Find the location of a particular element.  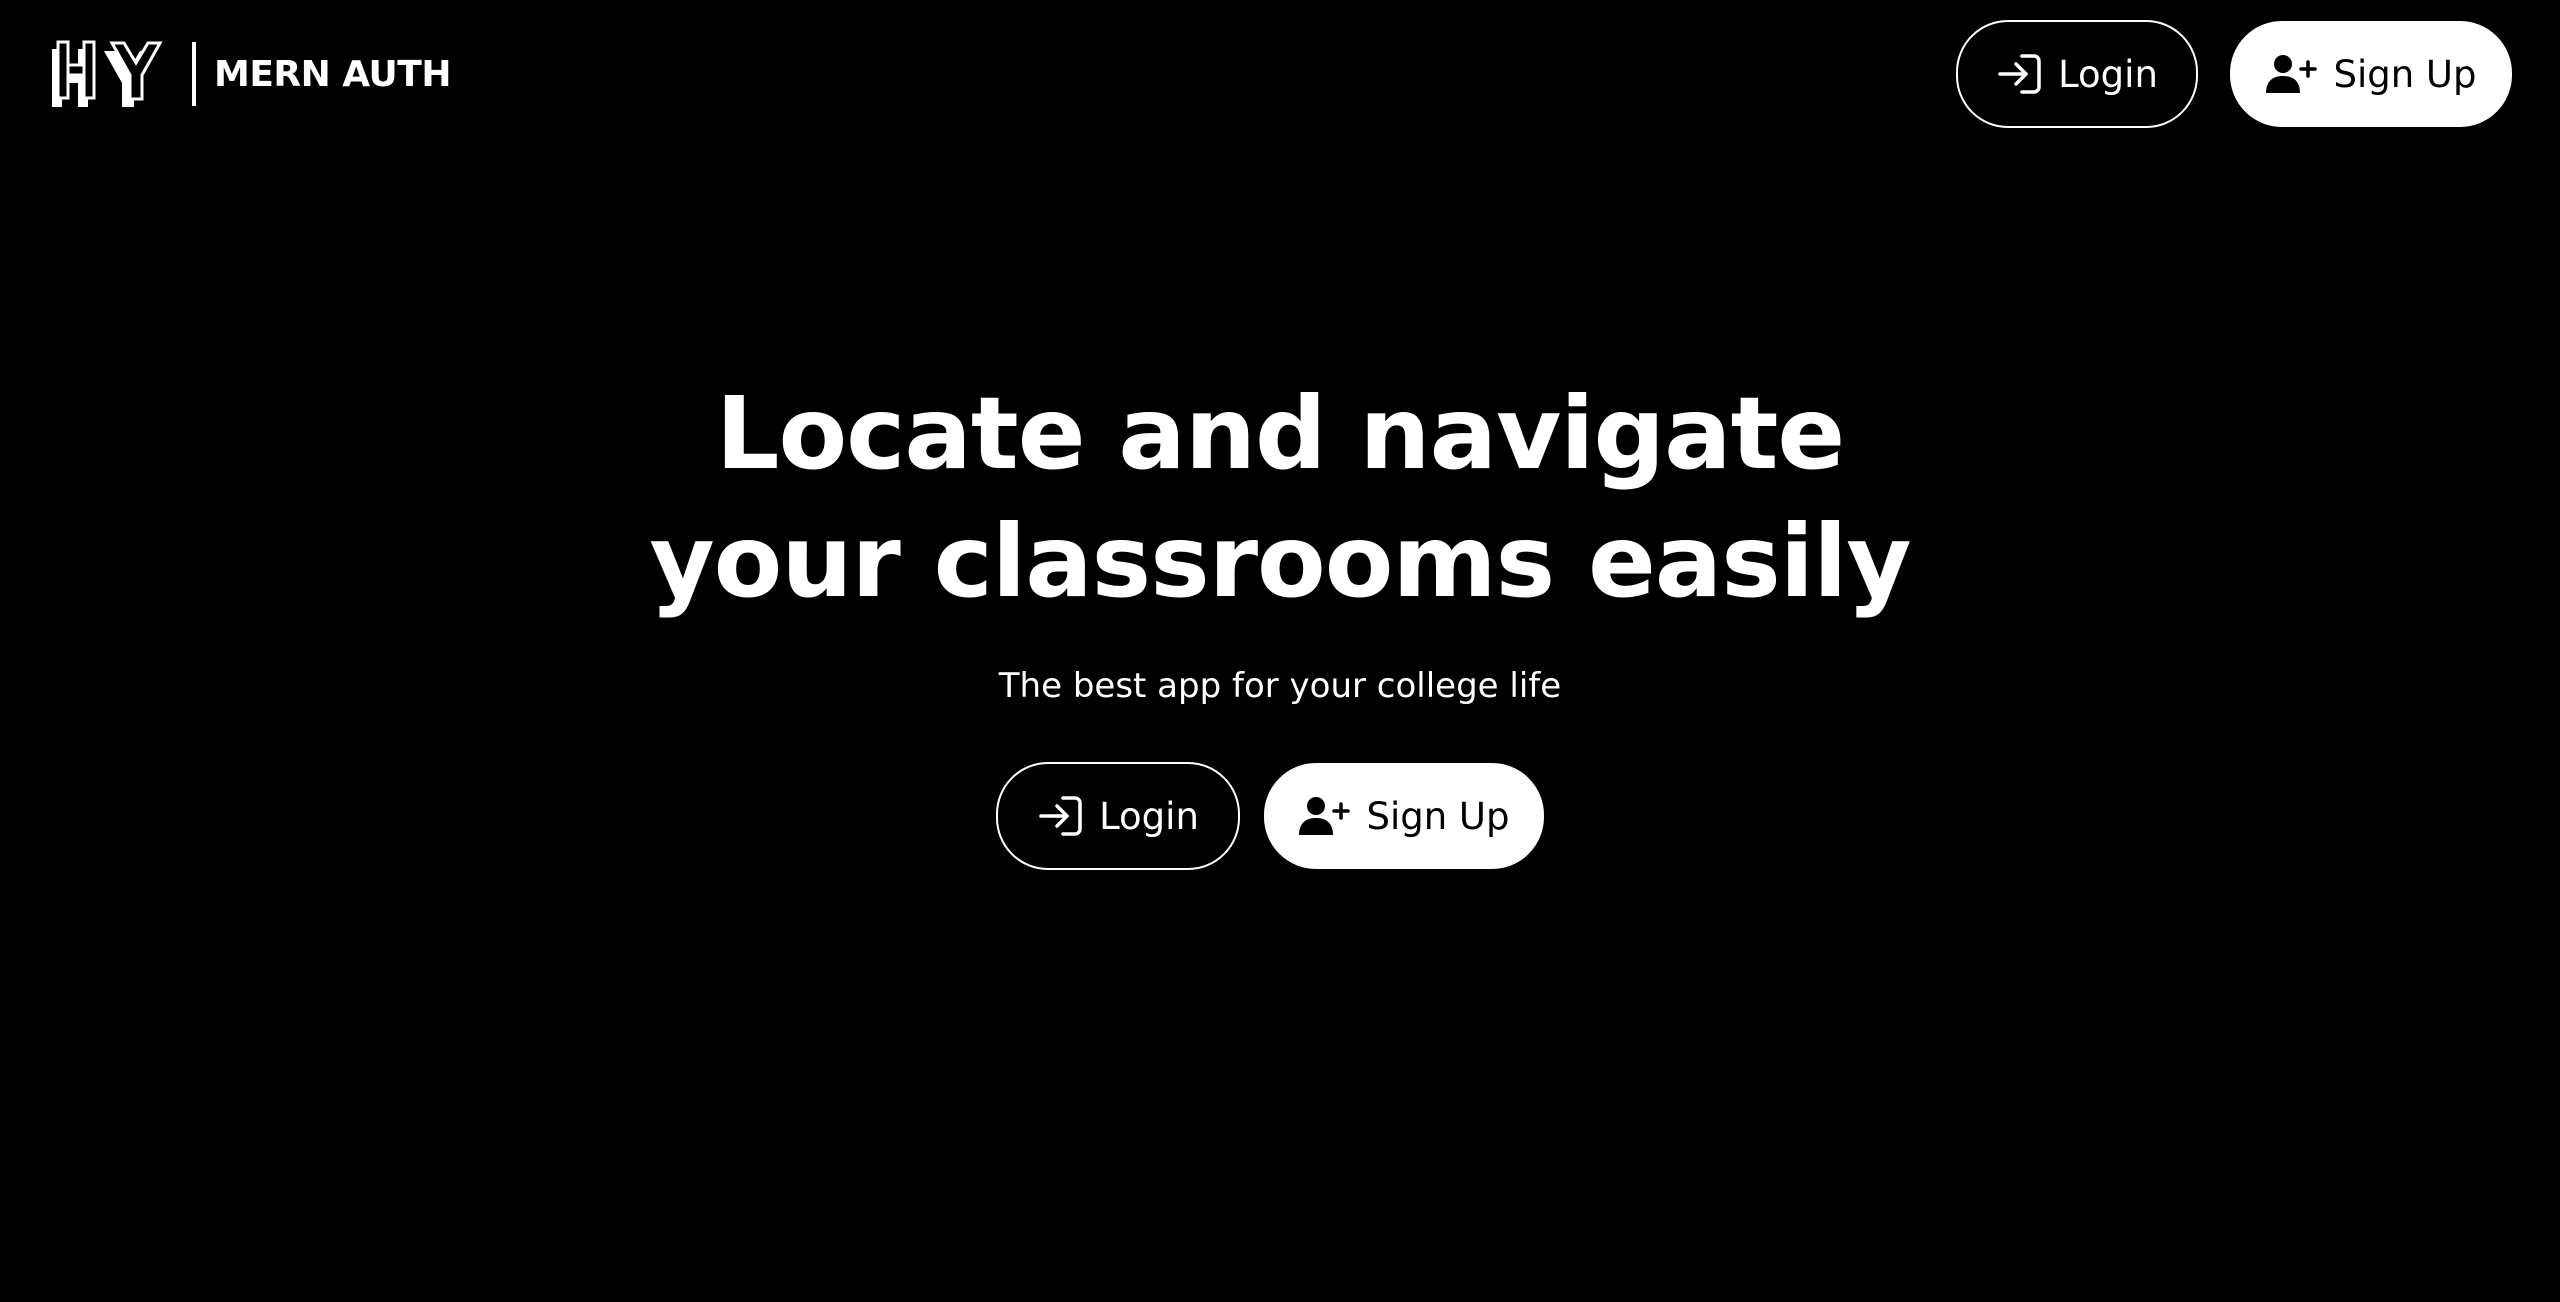

header-login-label: Login is located at coordinates (2108, 74).